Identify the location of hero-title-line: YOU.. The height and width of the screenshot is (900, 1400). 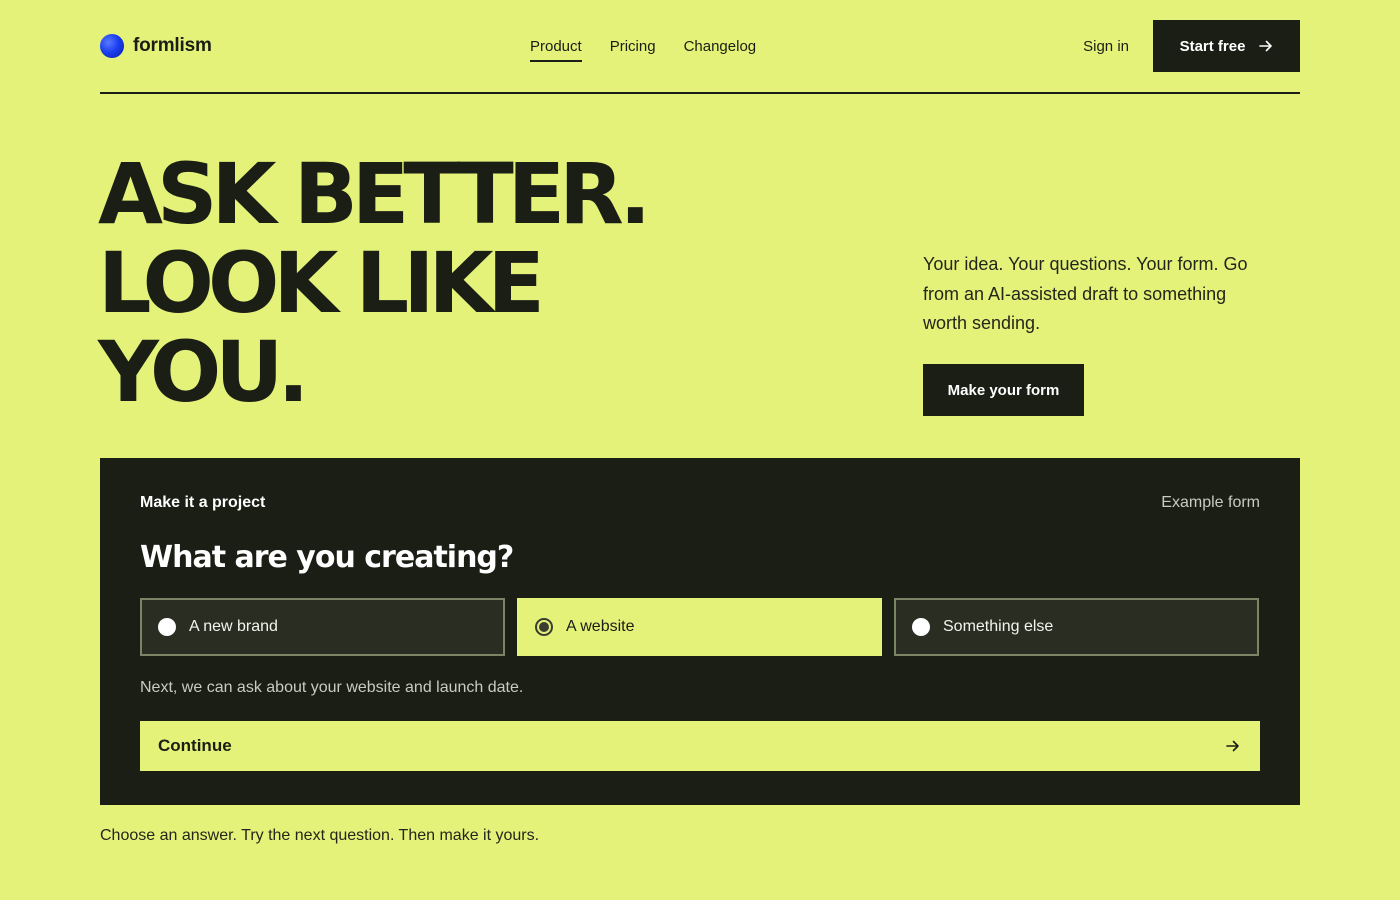
(203, 372).